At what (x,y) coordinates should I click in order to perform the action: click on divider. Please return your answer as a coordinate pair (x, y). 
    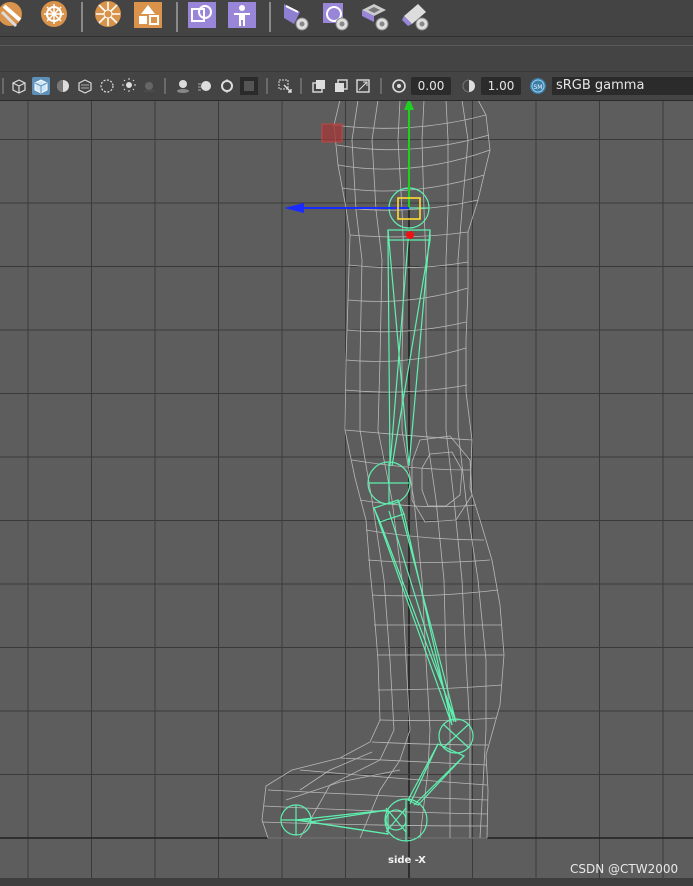
    Looking at the image, I should click on (346, 45).